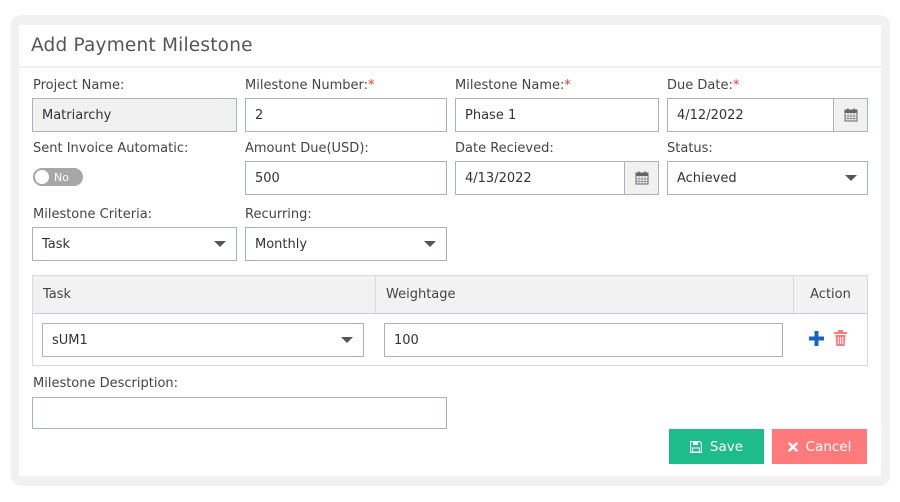  I want to click on sent-invoice-label: Sent Invoice Automatic:, so click(110, 148).